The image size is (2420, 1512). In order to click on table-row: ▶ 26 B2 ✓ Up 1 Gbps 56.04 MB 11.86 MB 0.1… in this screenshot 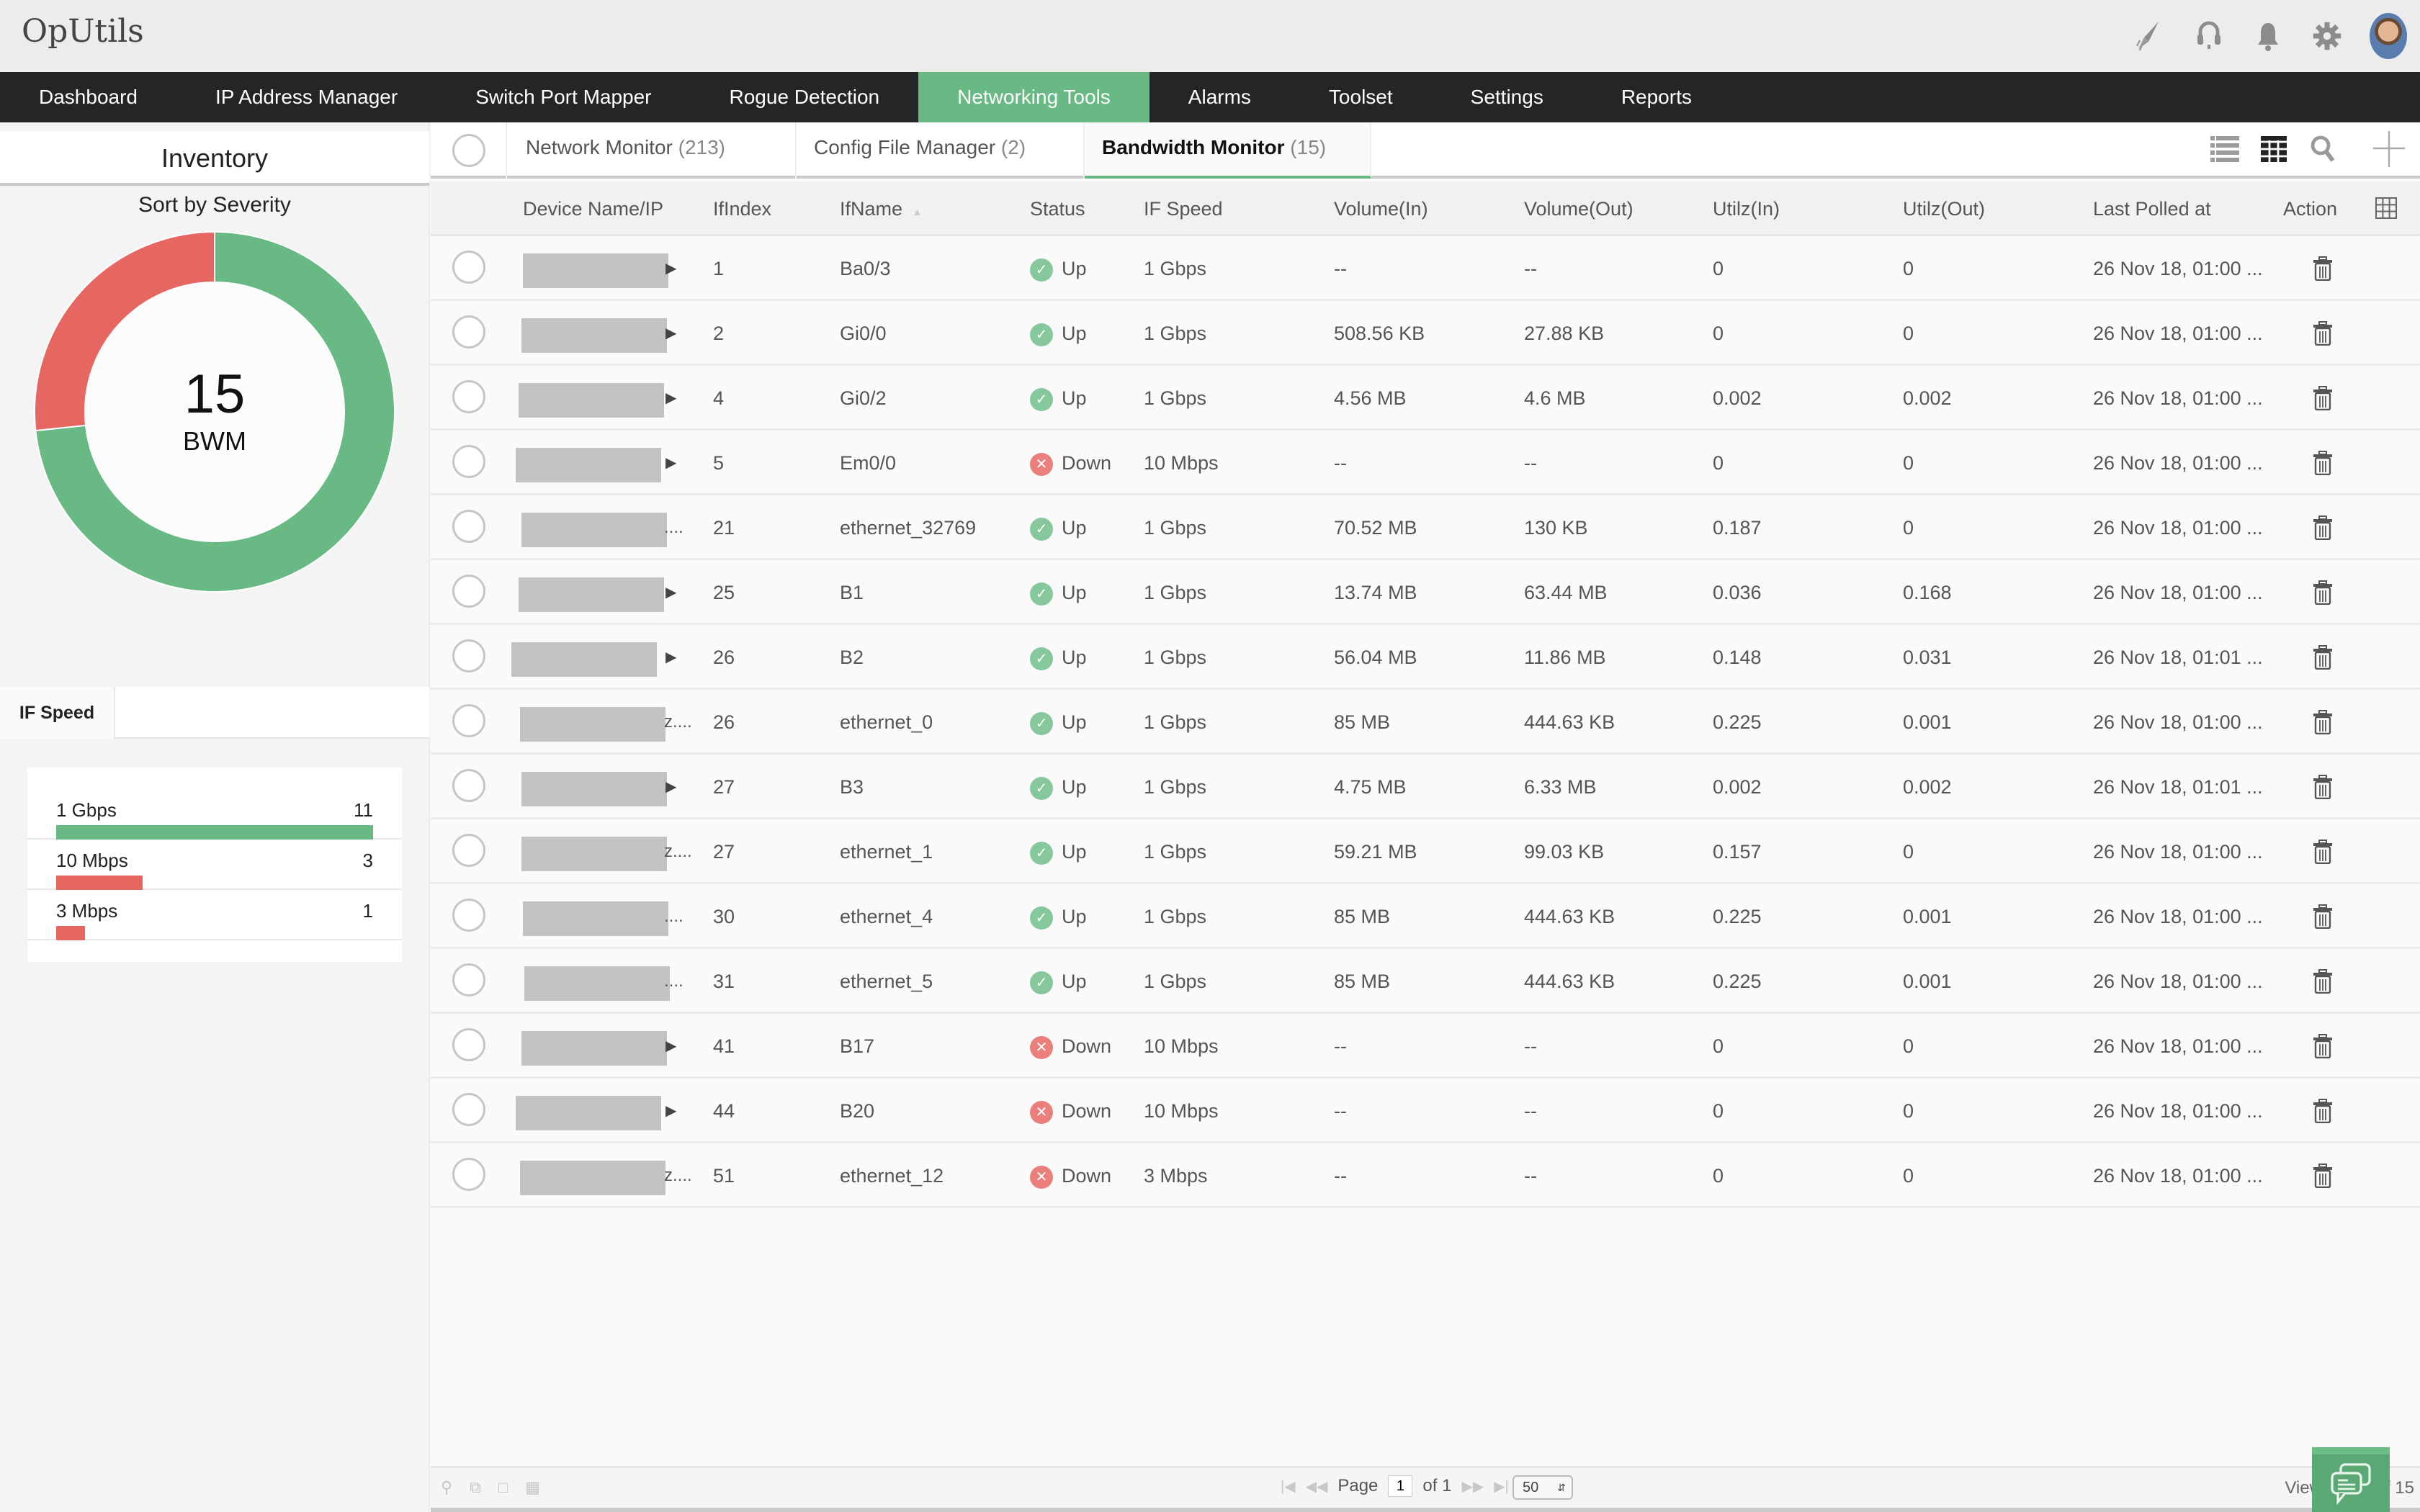, I will do `click(1425, 657)`.